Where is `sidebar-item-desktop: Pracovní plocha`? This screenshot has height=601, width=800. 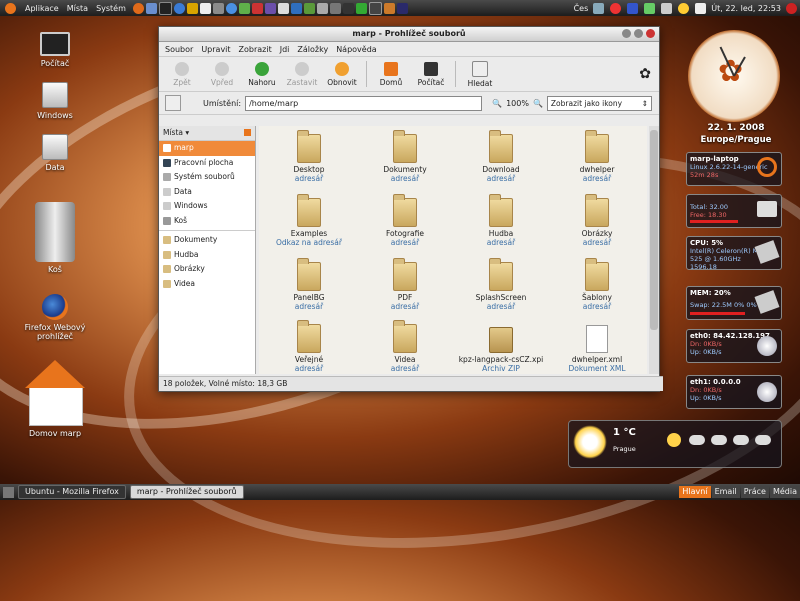
sidebar-item-desktop: Pracovní plocha is located at coordinates (207, 163).